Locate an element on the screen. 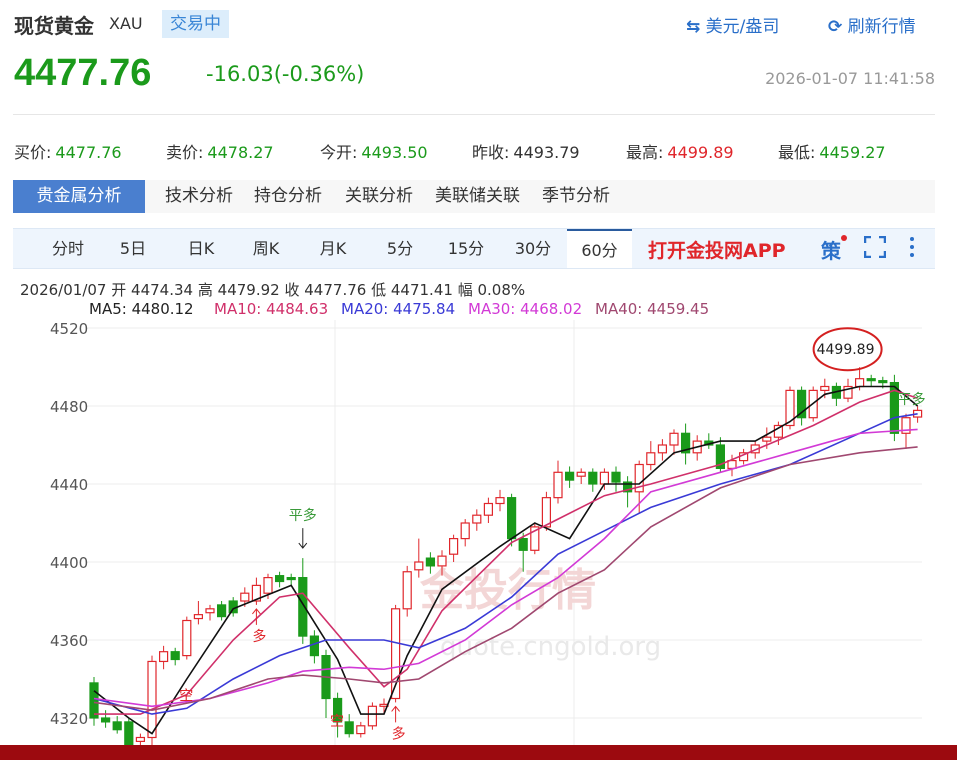  instrument-title: 现货黄金 is located at coordinates (54, 26).